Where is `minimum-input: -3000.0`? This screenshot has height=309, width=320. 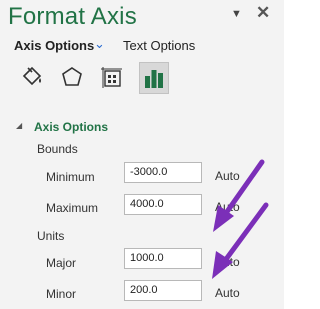
minimum-input: -3000.0 is located at coordinates (163, 172).